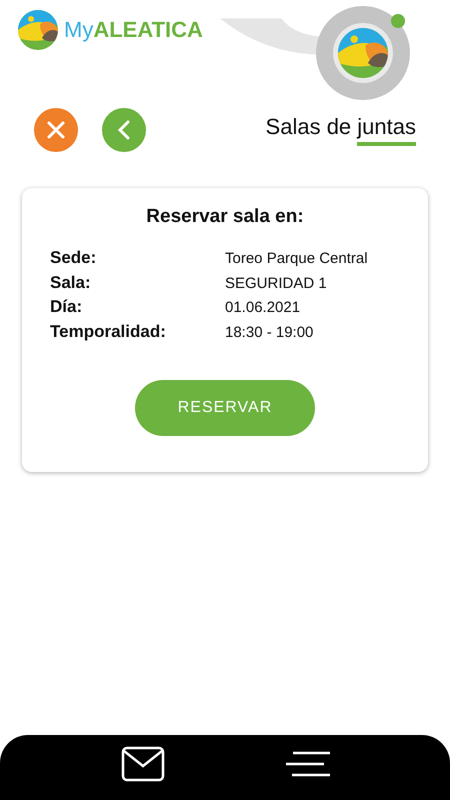 The image size is (450, 800). I want to click on card-title: Reservar sala en:, so click(225, 217).